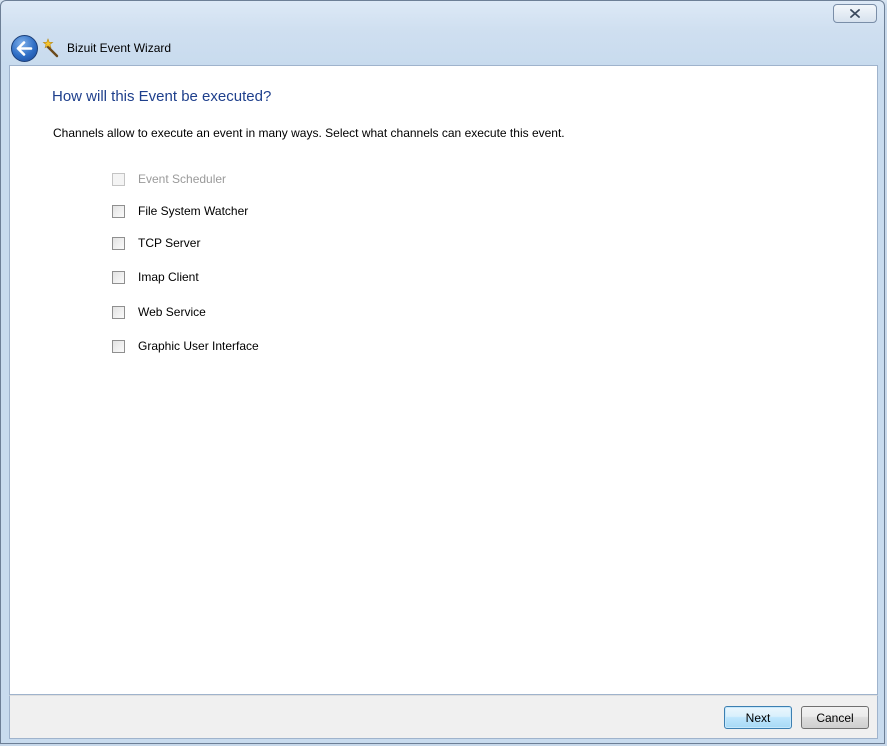 This screenshot has height=746, width=887. I want to click on close-icon, so click(855, 13).